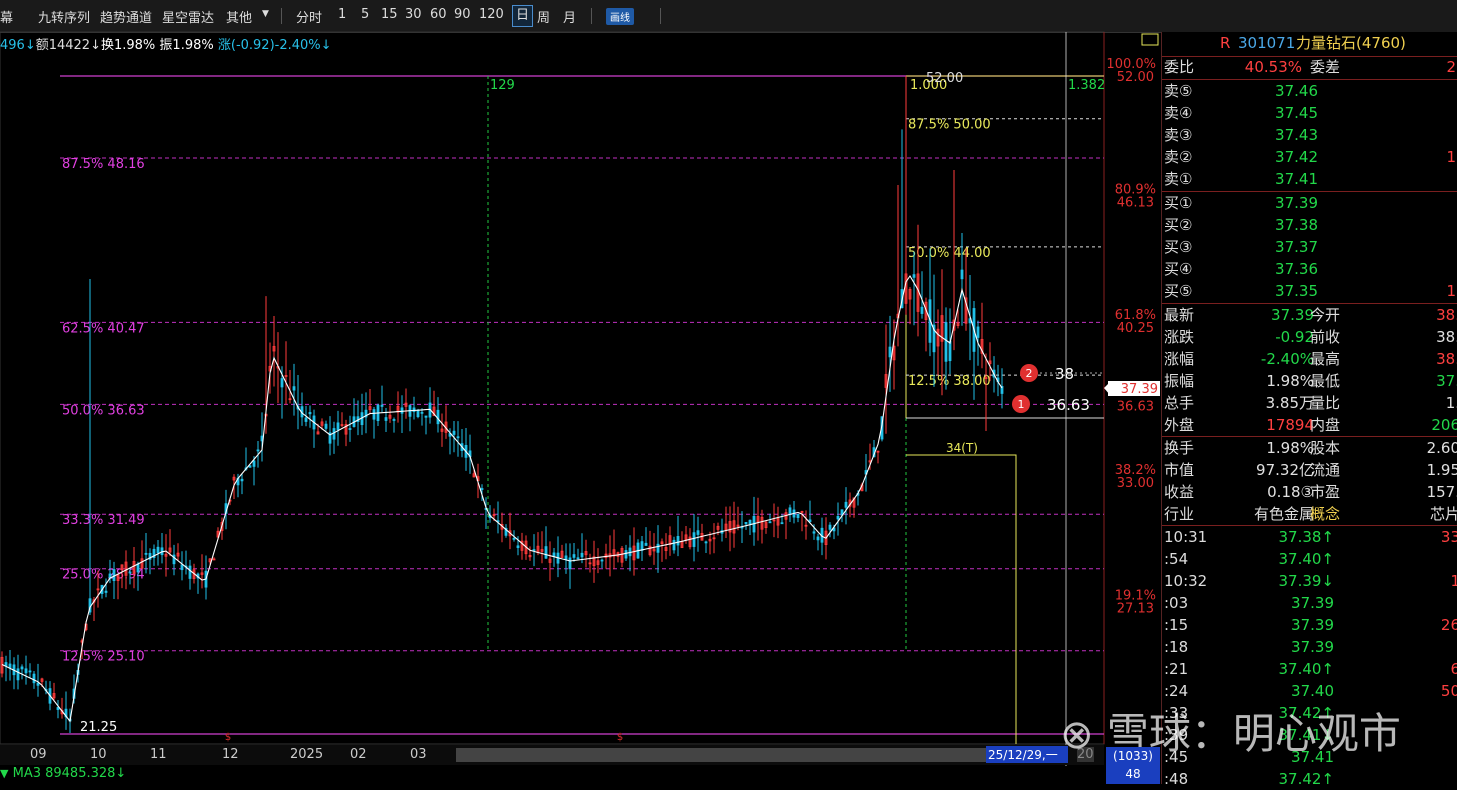  Describe the element at coordinates (1135, 77) in the screenshot. I see `axis-price: 52.00` at that location.